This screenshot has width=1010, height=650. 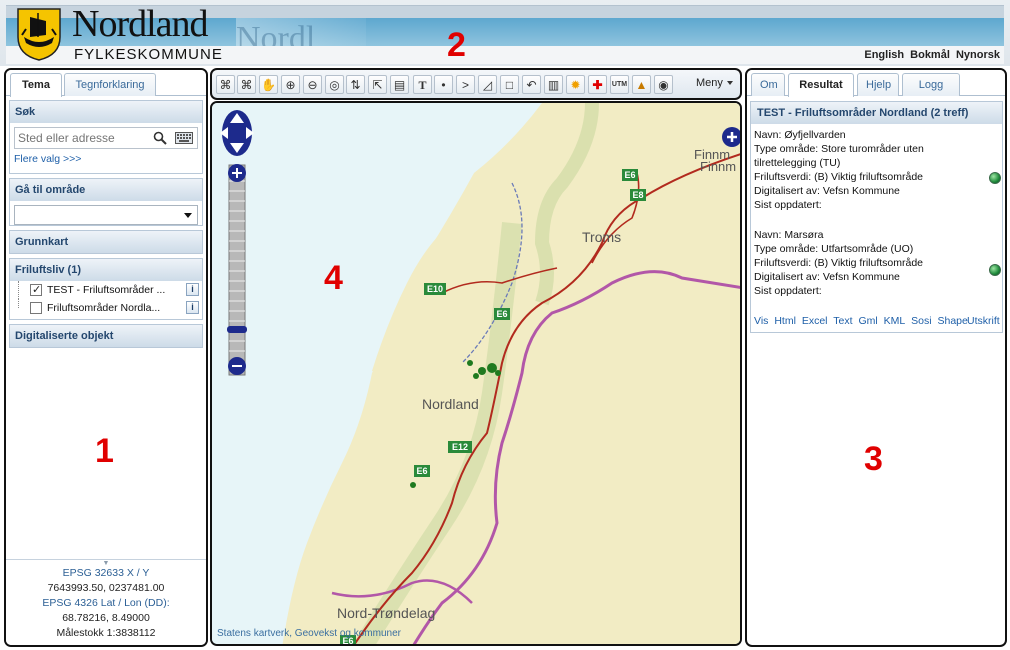 I want to click on splitter-grip-icon: ▼, so click(x=106, y=561).